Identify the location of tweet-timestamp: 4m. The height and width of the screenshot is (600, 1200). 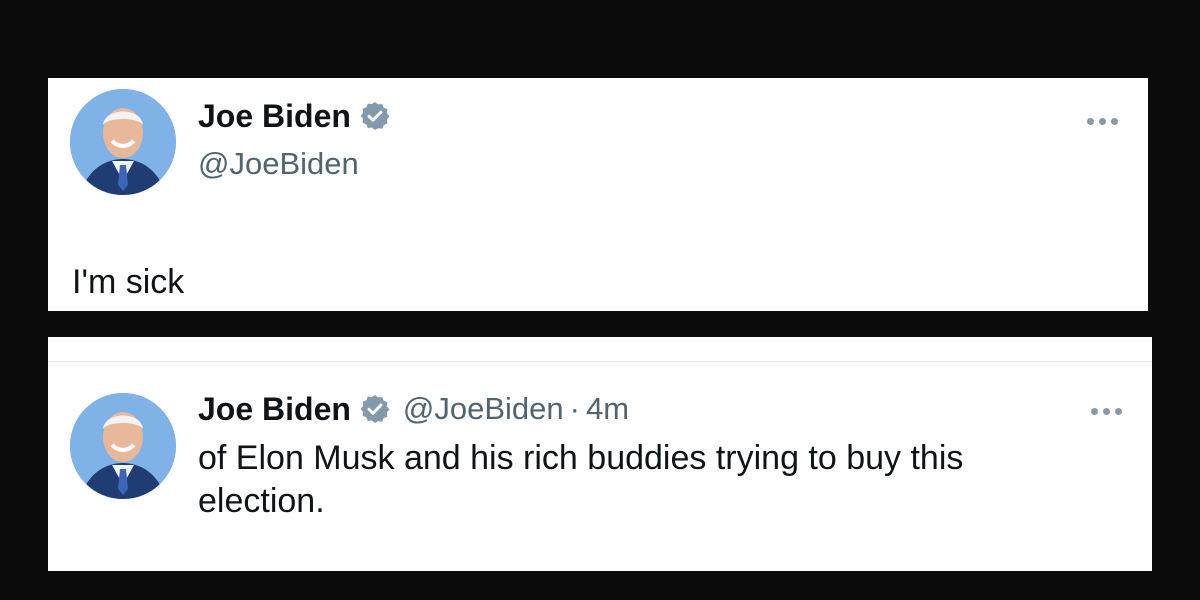
(607, 409).